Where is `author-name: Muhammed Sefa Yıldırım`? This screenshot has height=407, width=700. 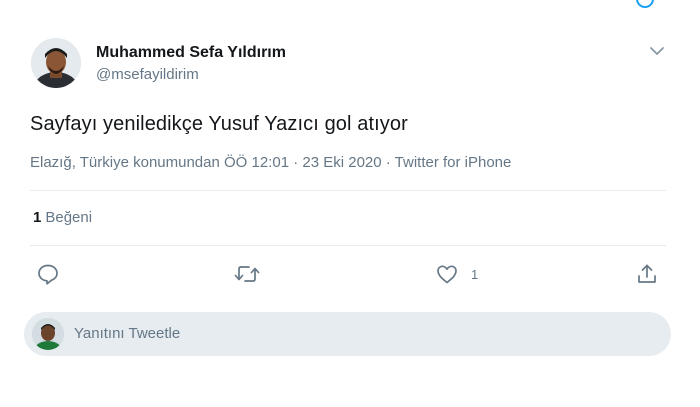
author-name: Muhammed Sefa Yıldırım is located at coordinates (191, 53).